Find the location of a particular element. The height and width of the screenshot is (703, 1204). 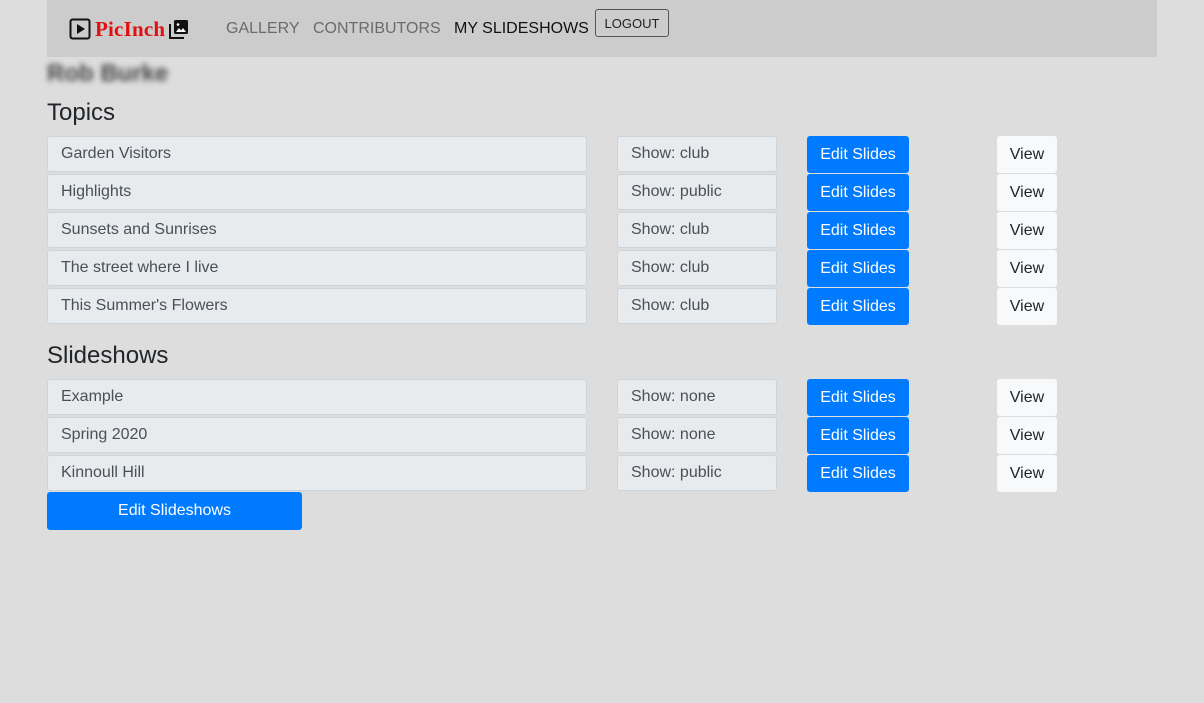

topic-title: The street where I live is located at coordinates (317, 268).